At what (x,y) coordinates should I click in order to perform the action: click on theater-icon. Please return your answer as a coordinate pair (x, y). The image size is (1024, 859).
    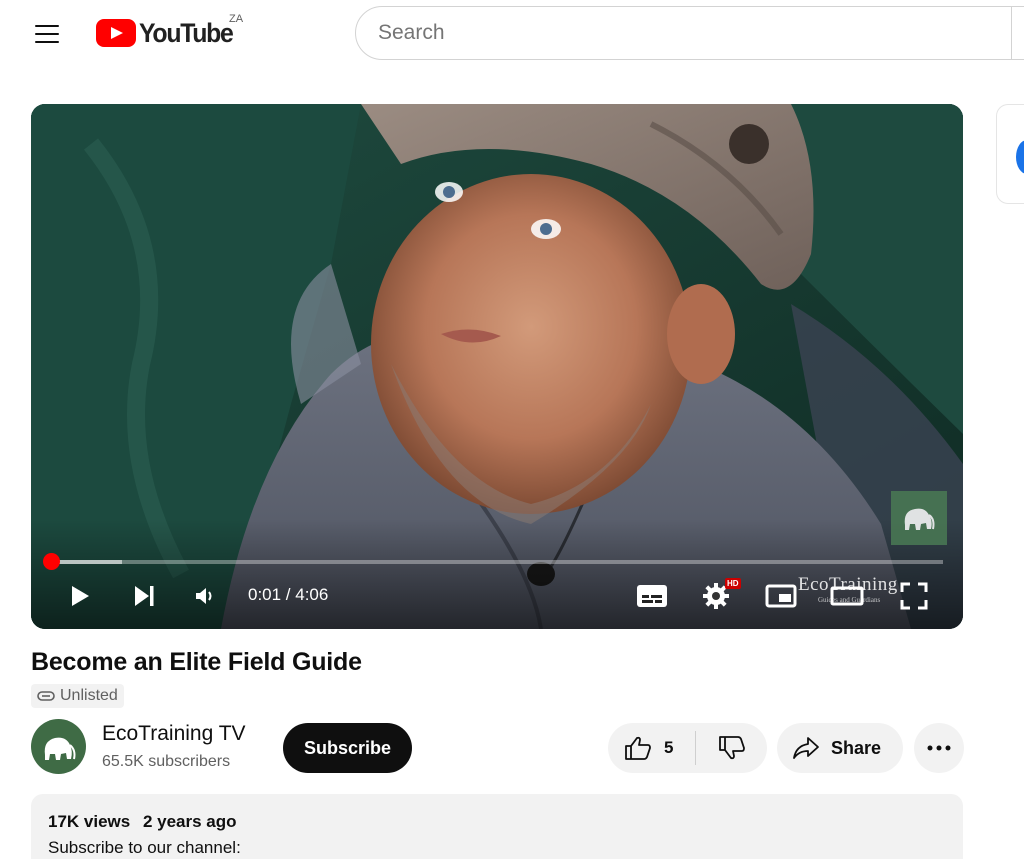
    Looking at the image, I should click on (847, 596).